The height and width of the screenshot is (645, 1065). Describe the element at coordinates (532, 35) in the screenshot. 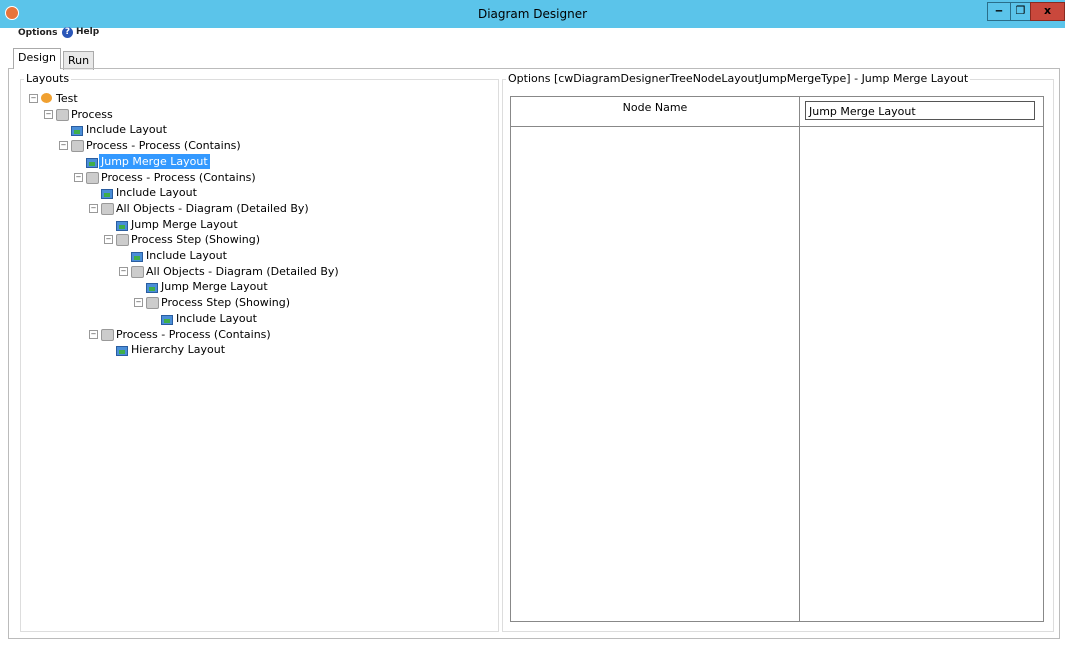

I see `menu-bar: Options ? Help` at that location.